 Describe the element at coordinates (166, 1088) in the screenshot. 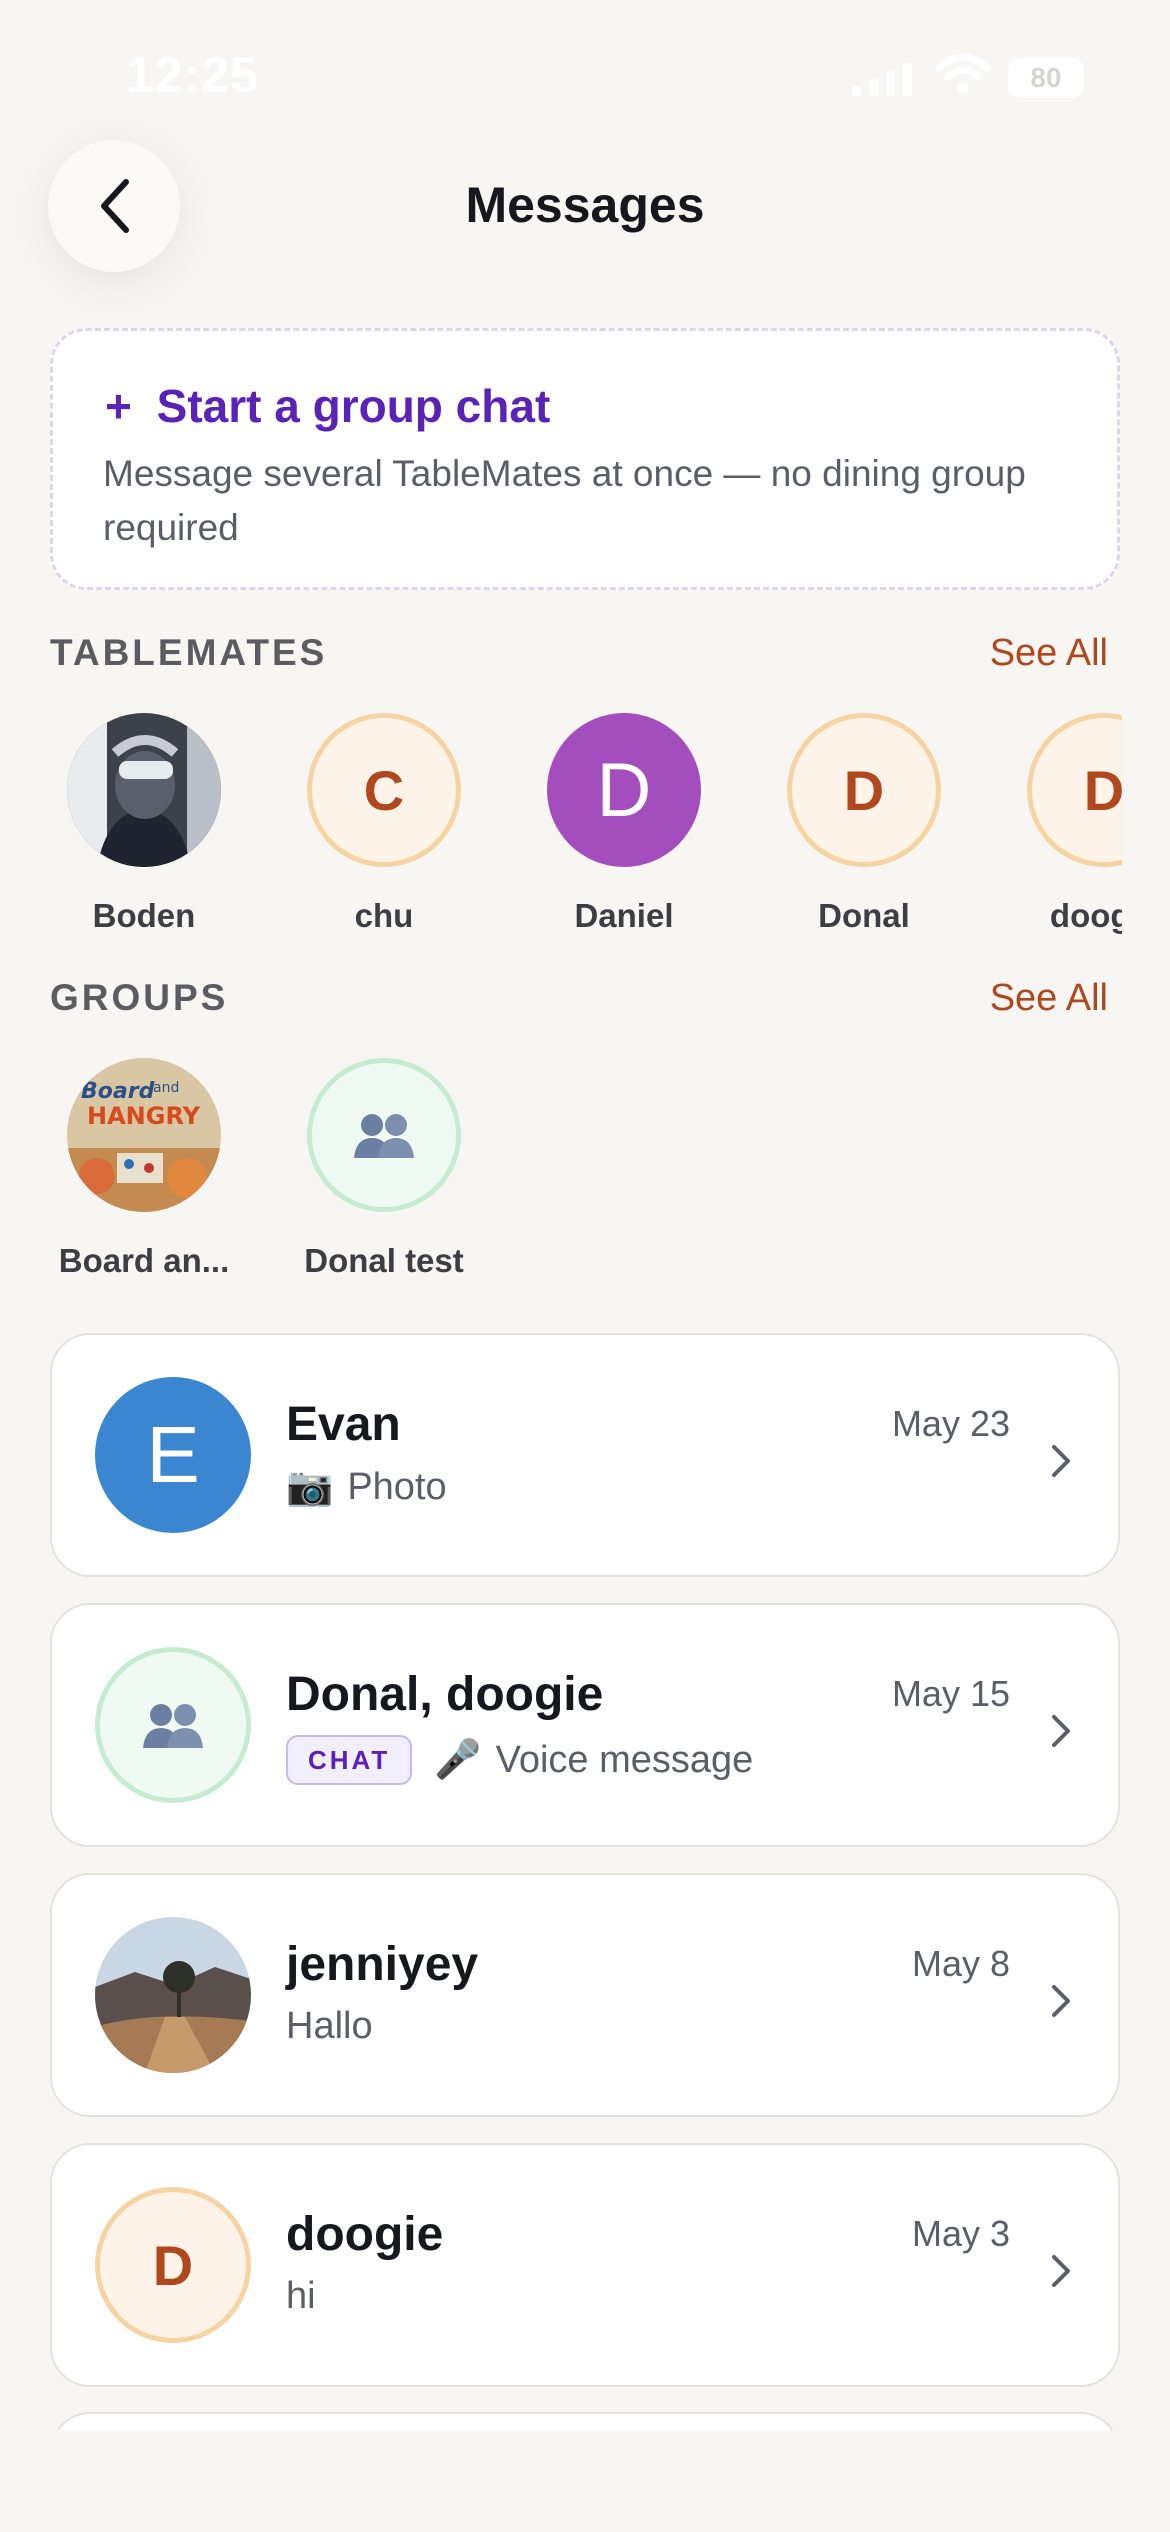

I see `logo-and-text: and` at that location.